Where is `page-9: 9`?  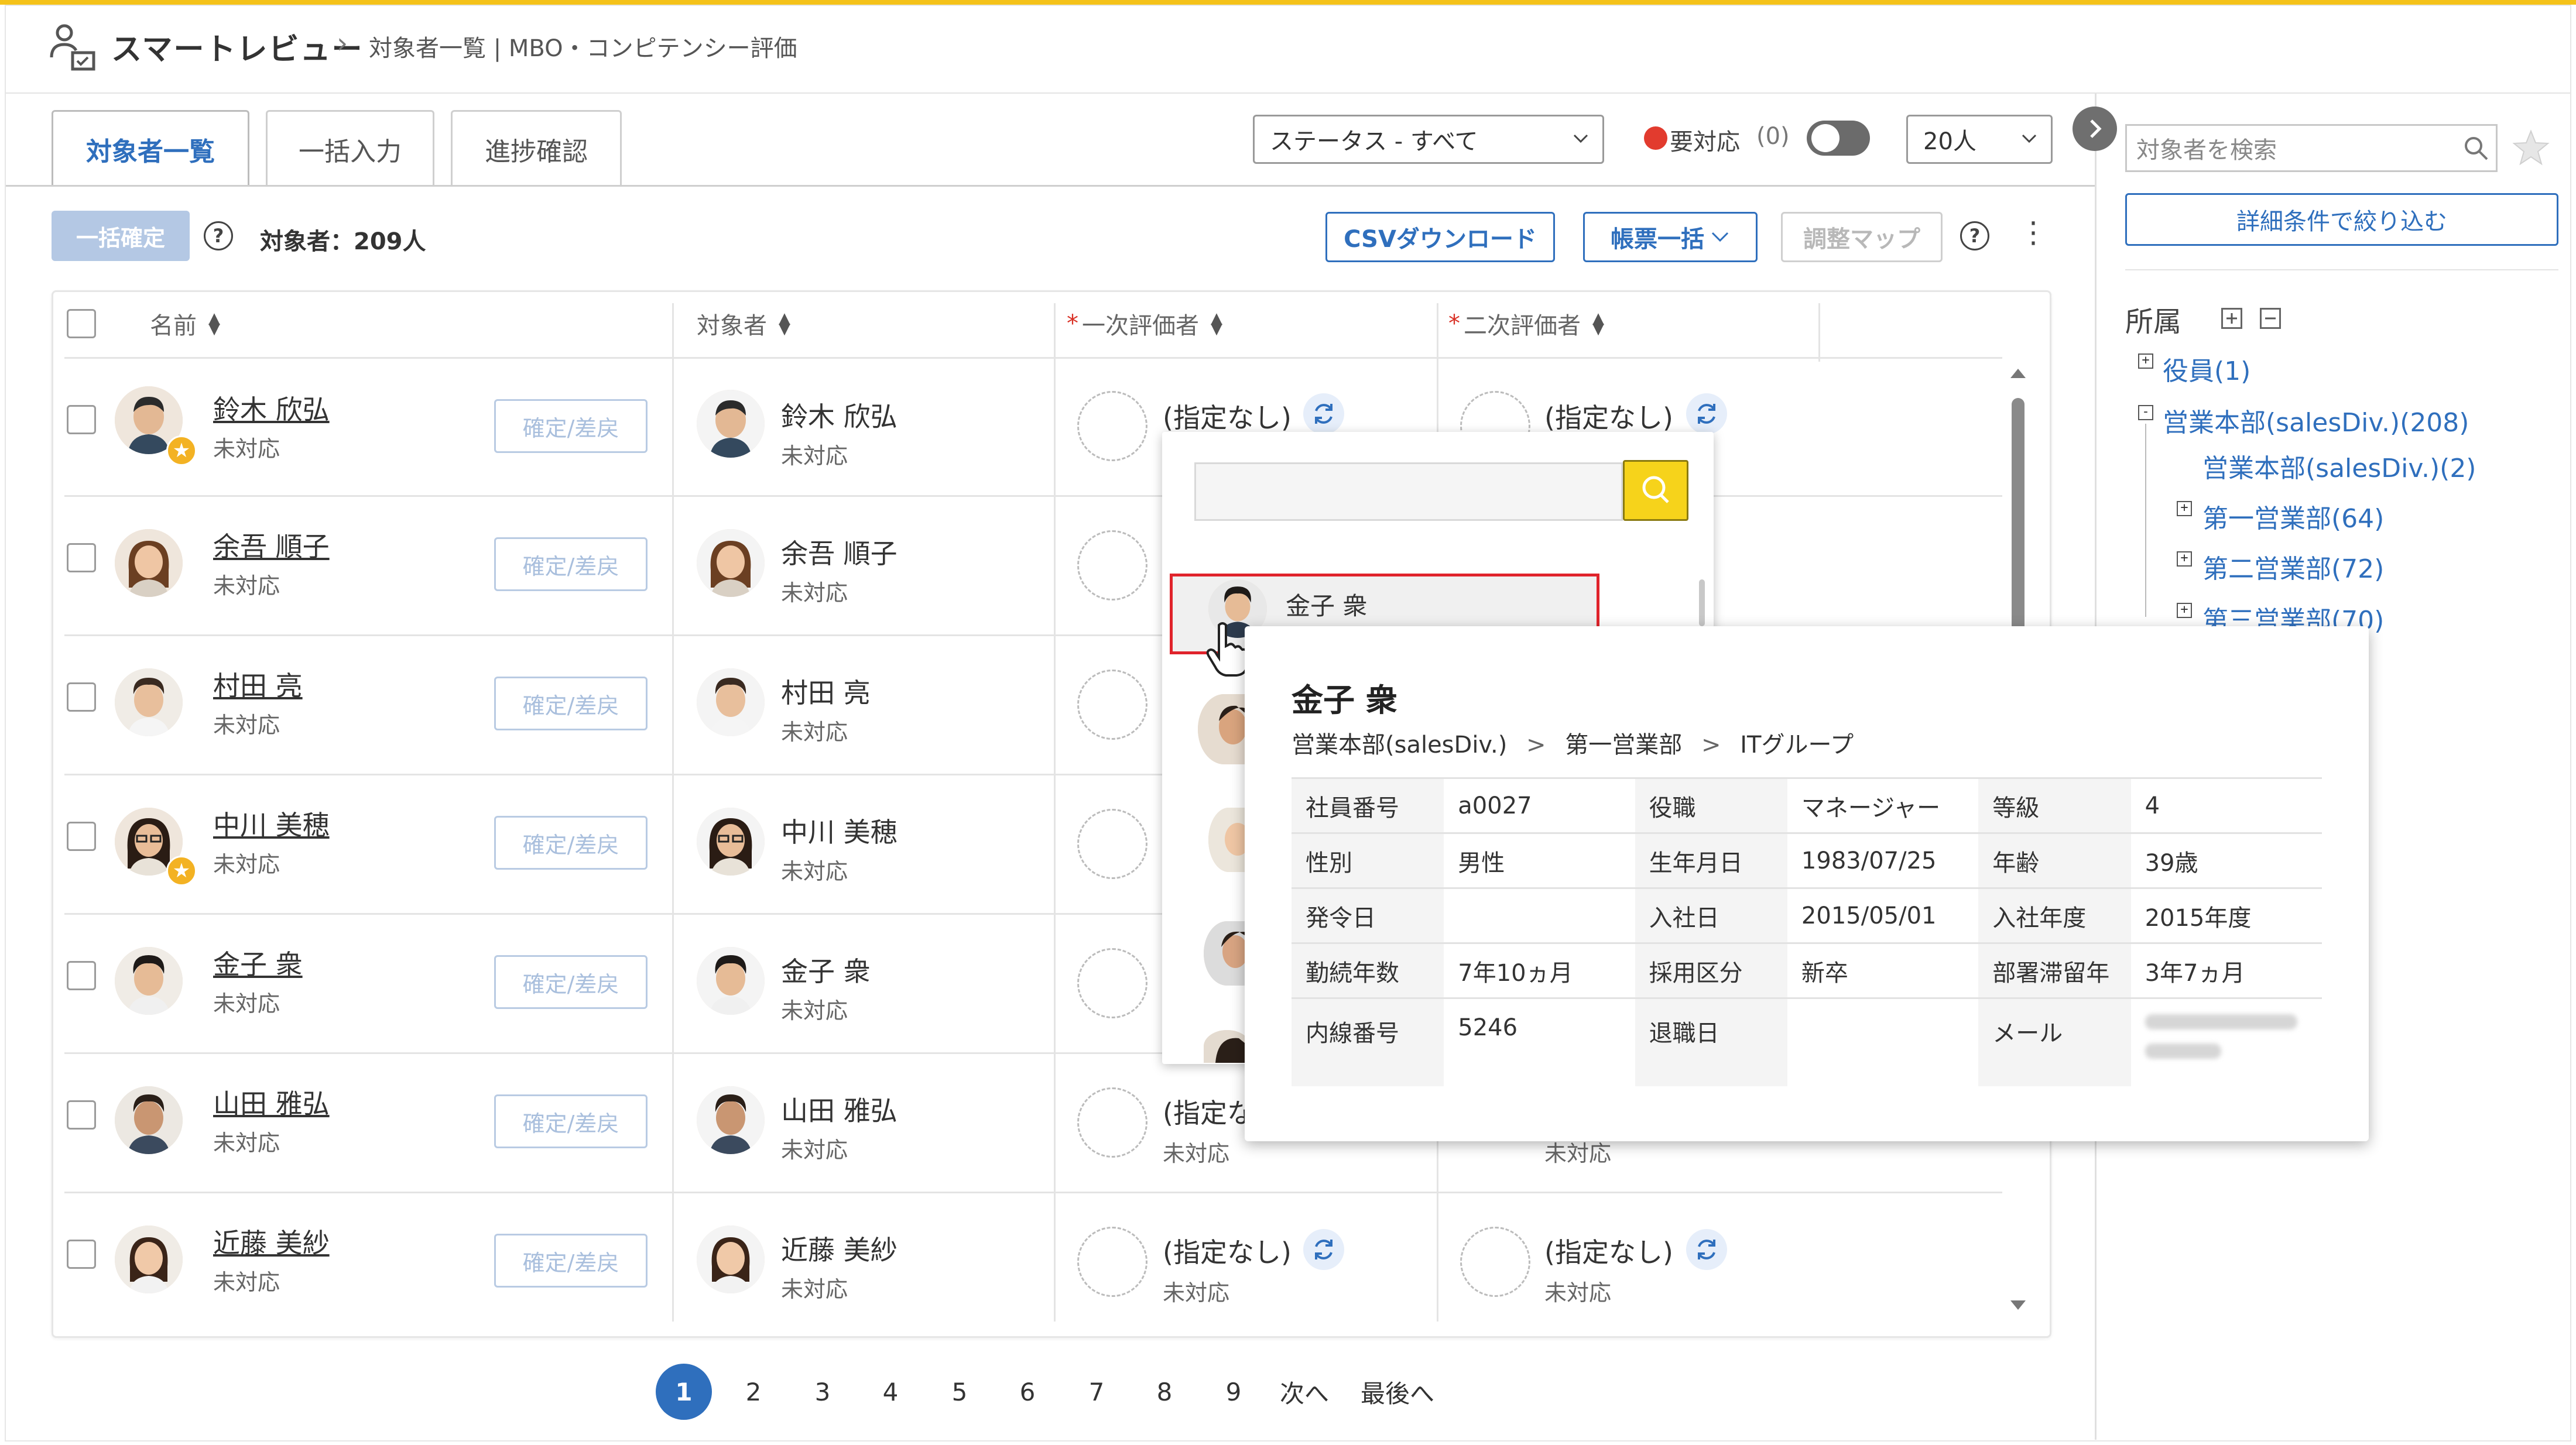 page-9: 9 is located at coordinates (1233, 1392).